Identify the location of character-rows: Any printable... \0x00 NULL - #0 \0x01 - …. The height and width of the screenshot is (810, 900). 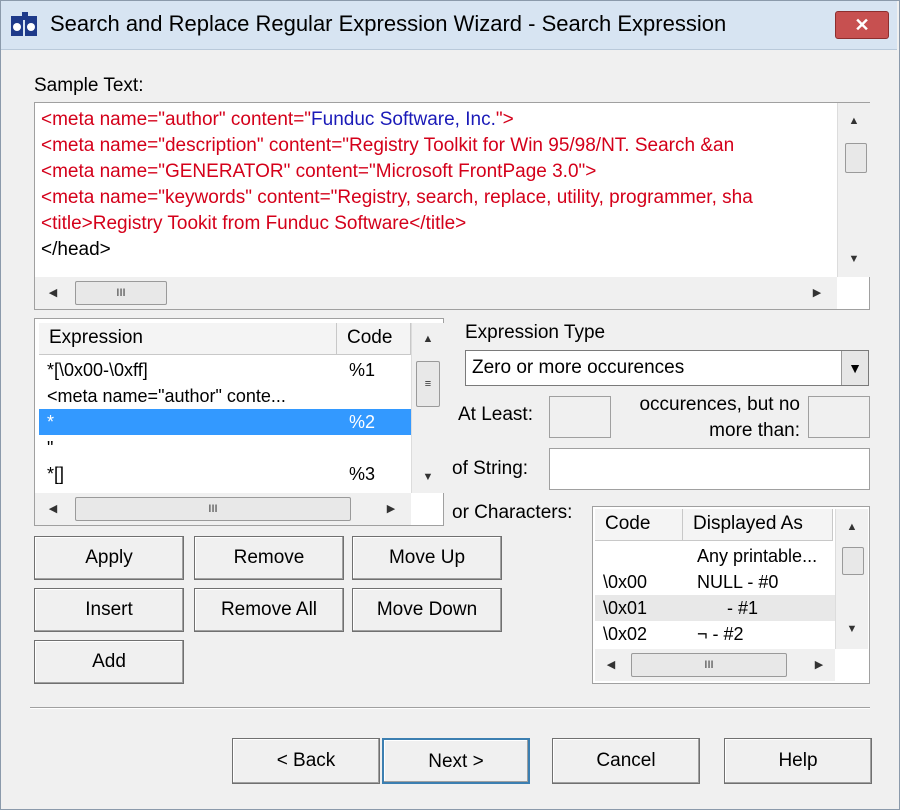
(715, 596).